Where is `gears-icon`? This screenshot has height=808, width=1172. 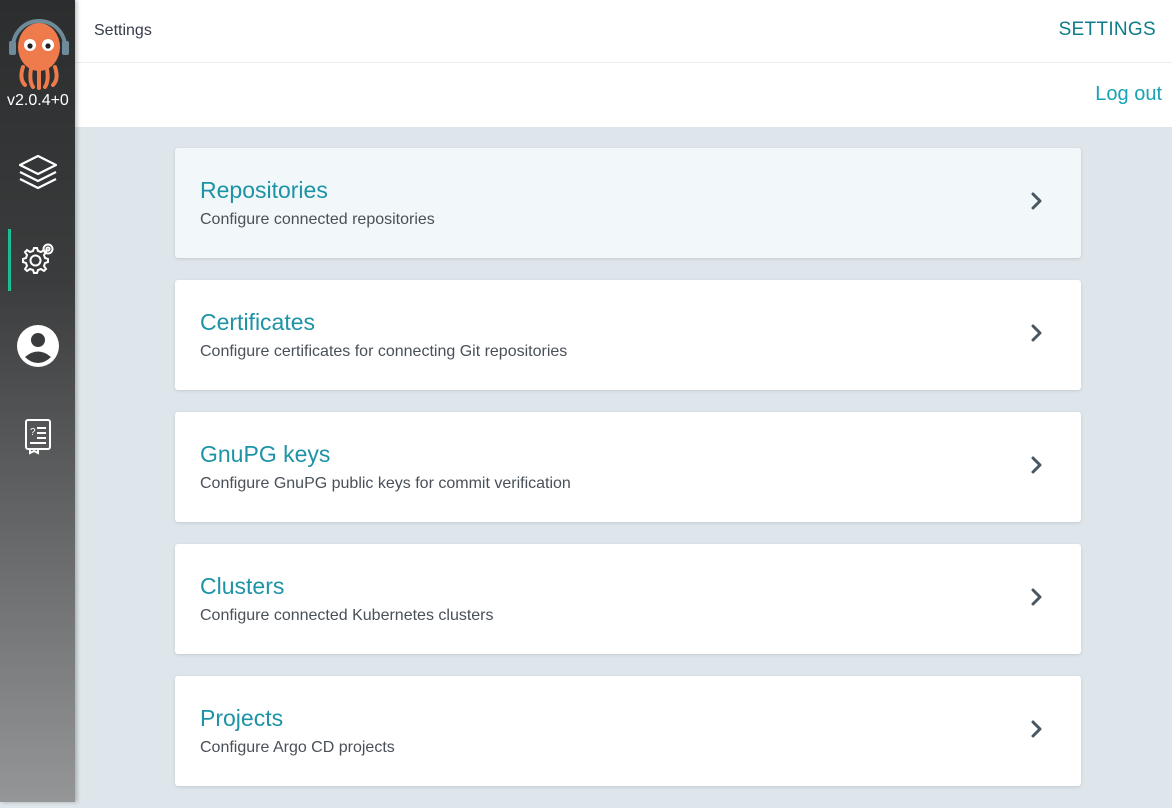
gears-icon is located at coordinates (38, 260).